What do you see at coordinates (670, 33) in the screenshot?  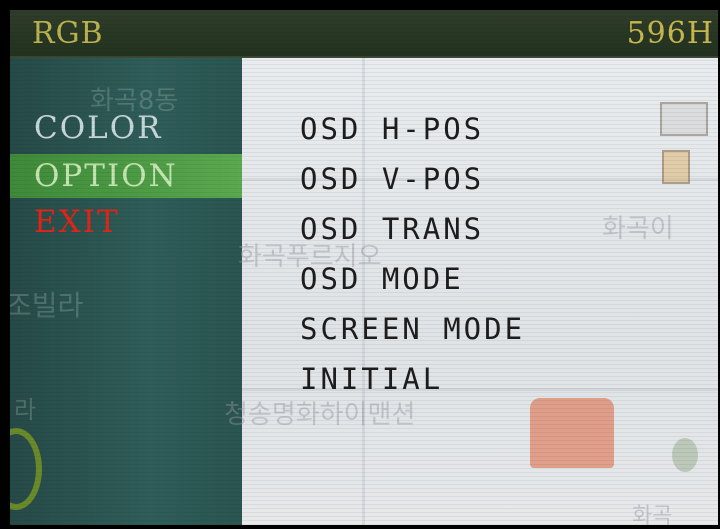 I see `frequency-label: 596H` at bounding box center [670, 33].